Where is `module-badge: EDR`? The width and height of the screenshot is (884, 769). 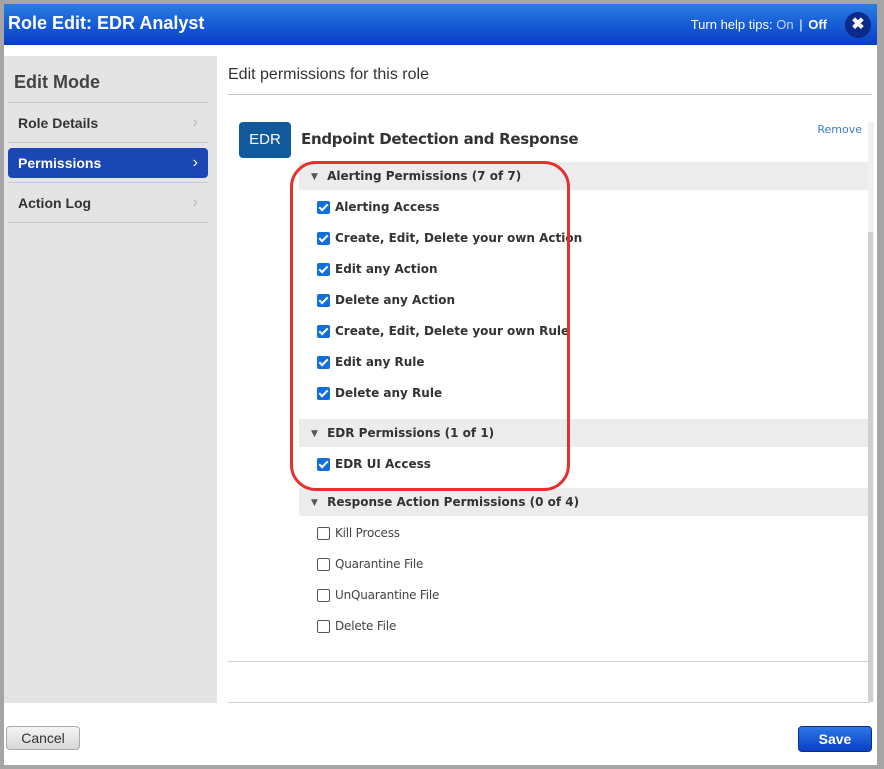
module-badge: EDR is located at coordinates (265, 140).